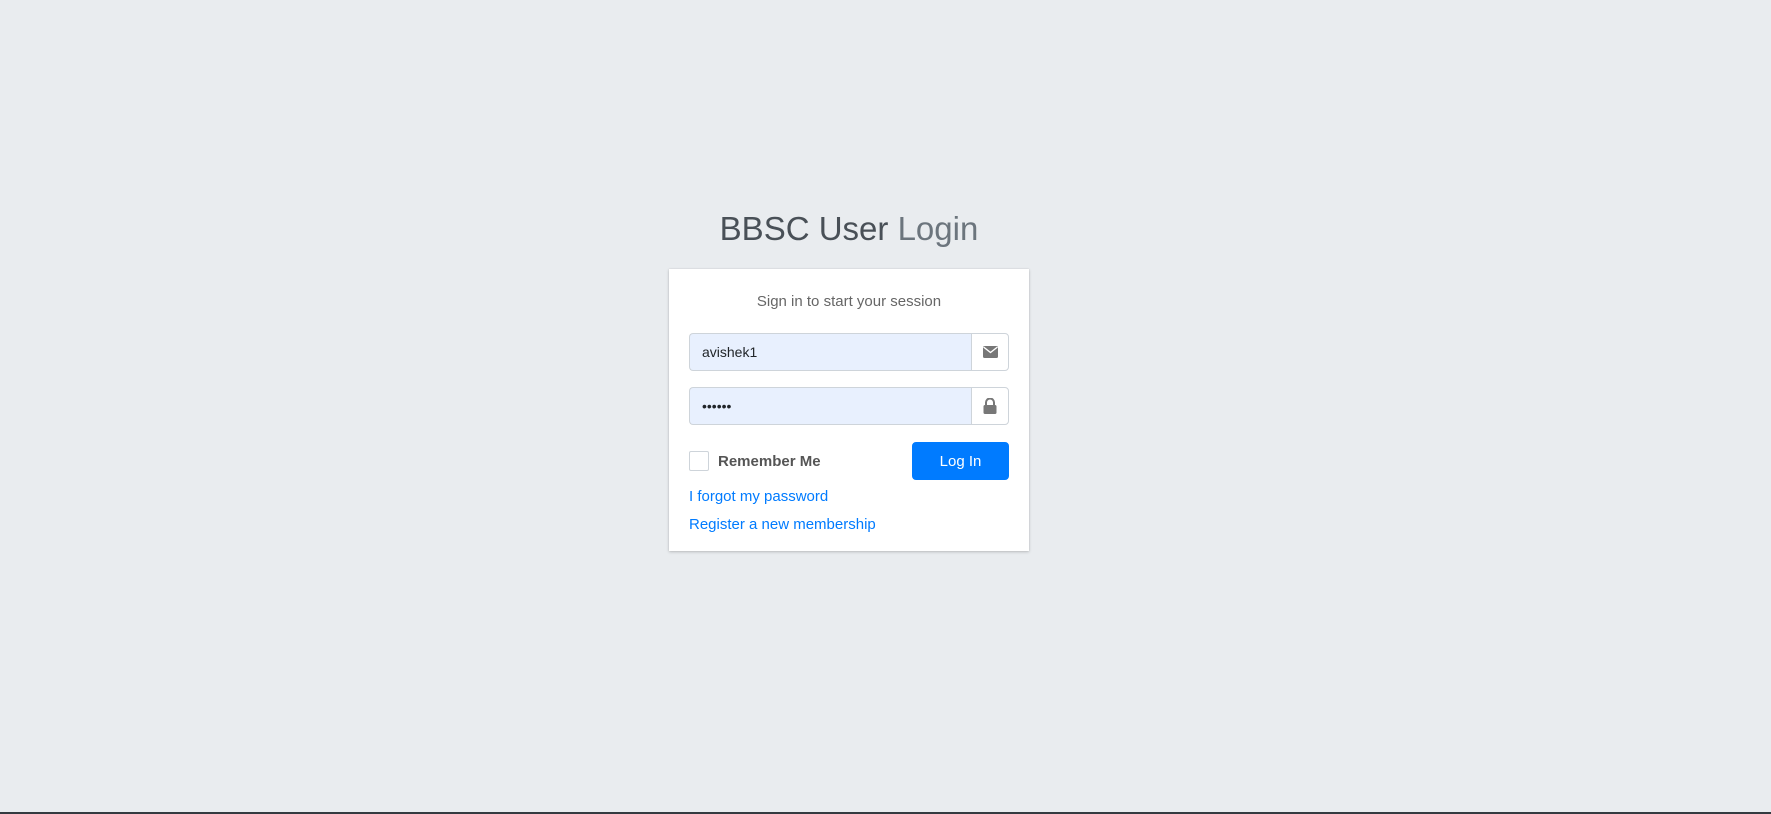  I want to click on register-link: Register a new membership, so click(849, 525).